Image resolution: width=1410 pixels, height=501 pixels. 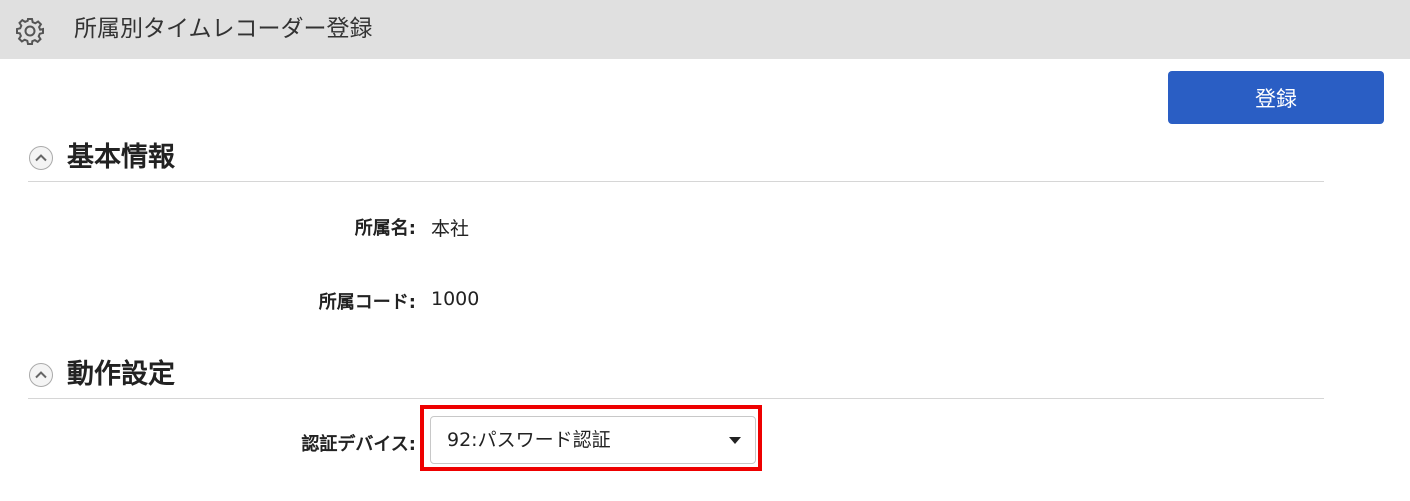 What do you see at coordinates (735, 440) in the screenshot?
I see `caret-down-icon` at bounding box center [735, 440].